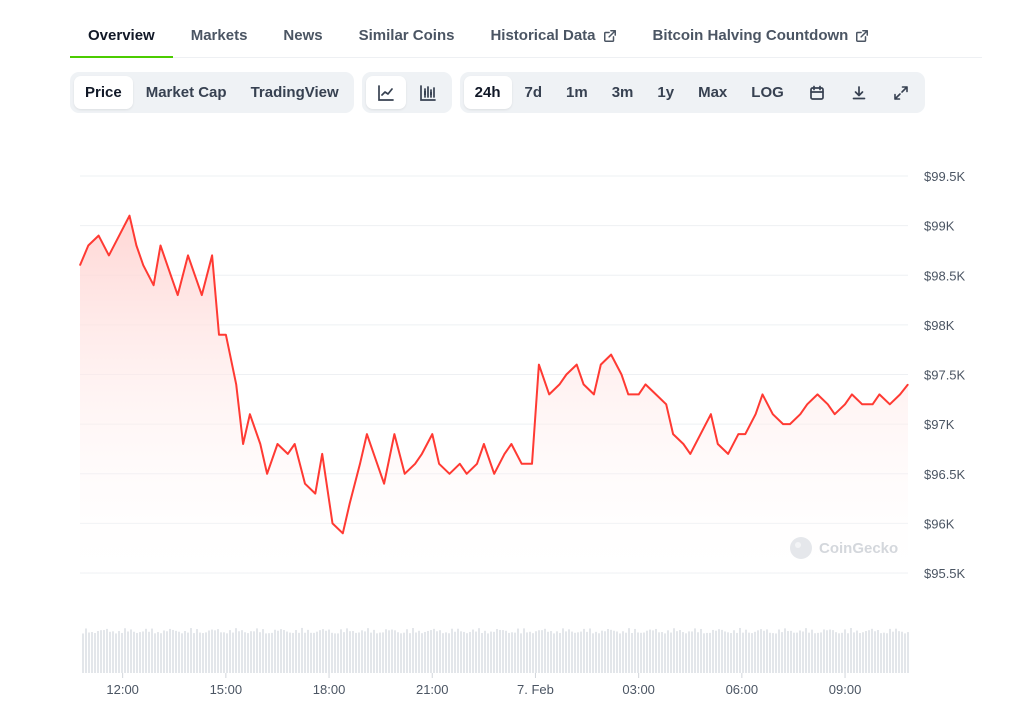 This screenshot has height=722, width=1036. I want to click on watermark-text: CoinGecko, so click(858, 548).